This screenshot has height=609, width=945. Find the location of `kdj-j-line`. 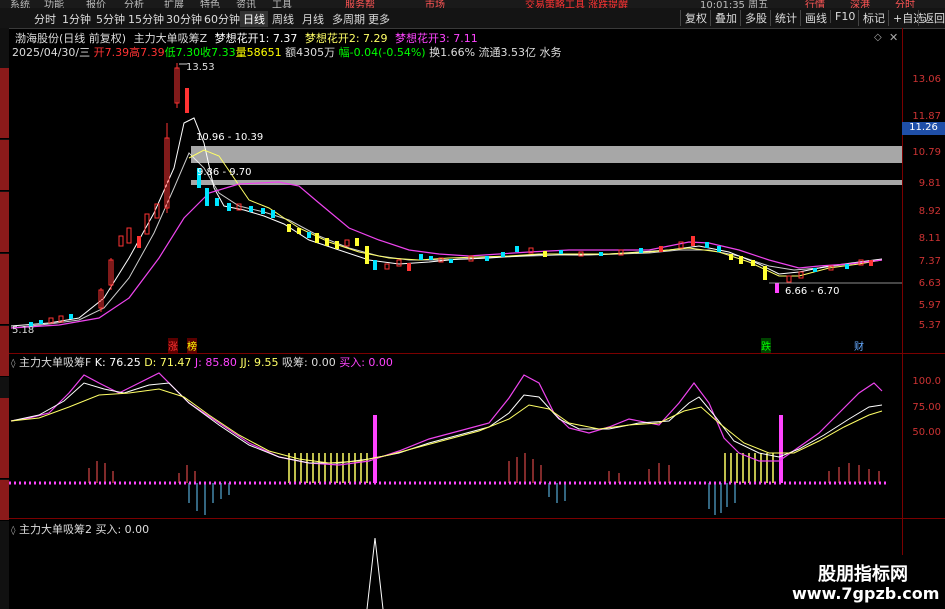

kdj-j-line is located at coordinates (446, 419).